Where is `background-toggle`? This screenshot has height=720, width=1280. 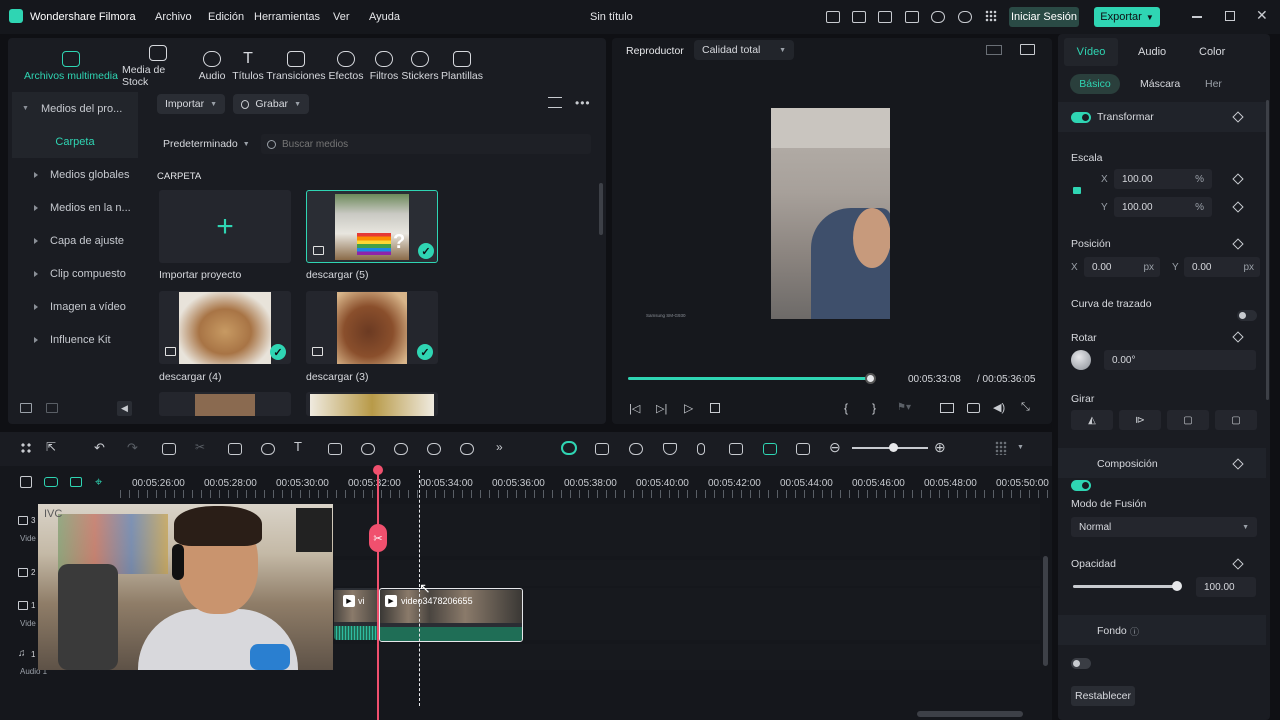 background-toggle is located at coordinates (1081, 663).